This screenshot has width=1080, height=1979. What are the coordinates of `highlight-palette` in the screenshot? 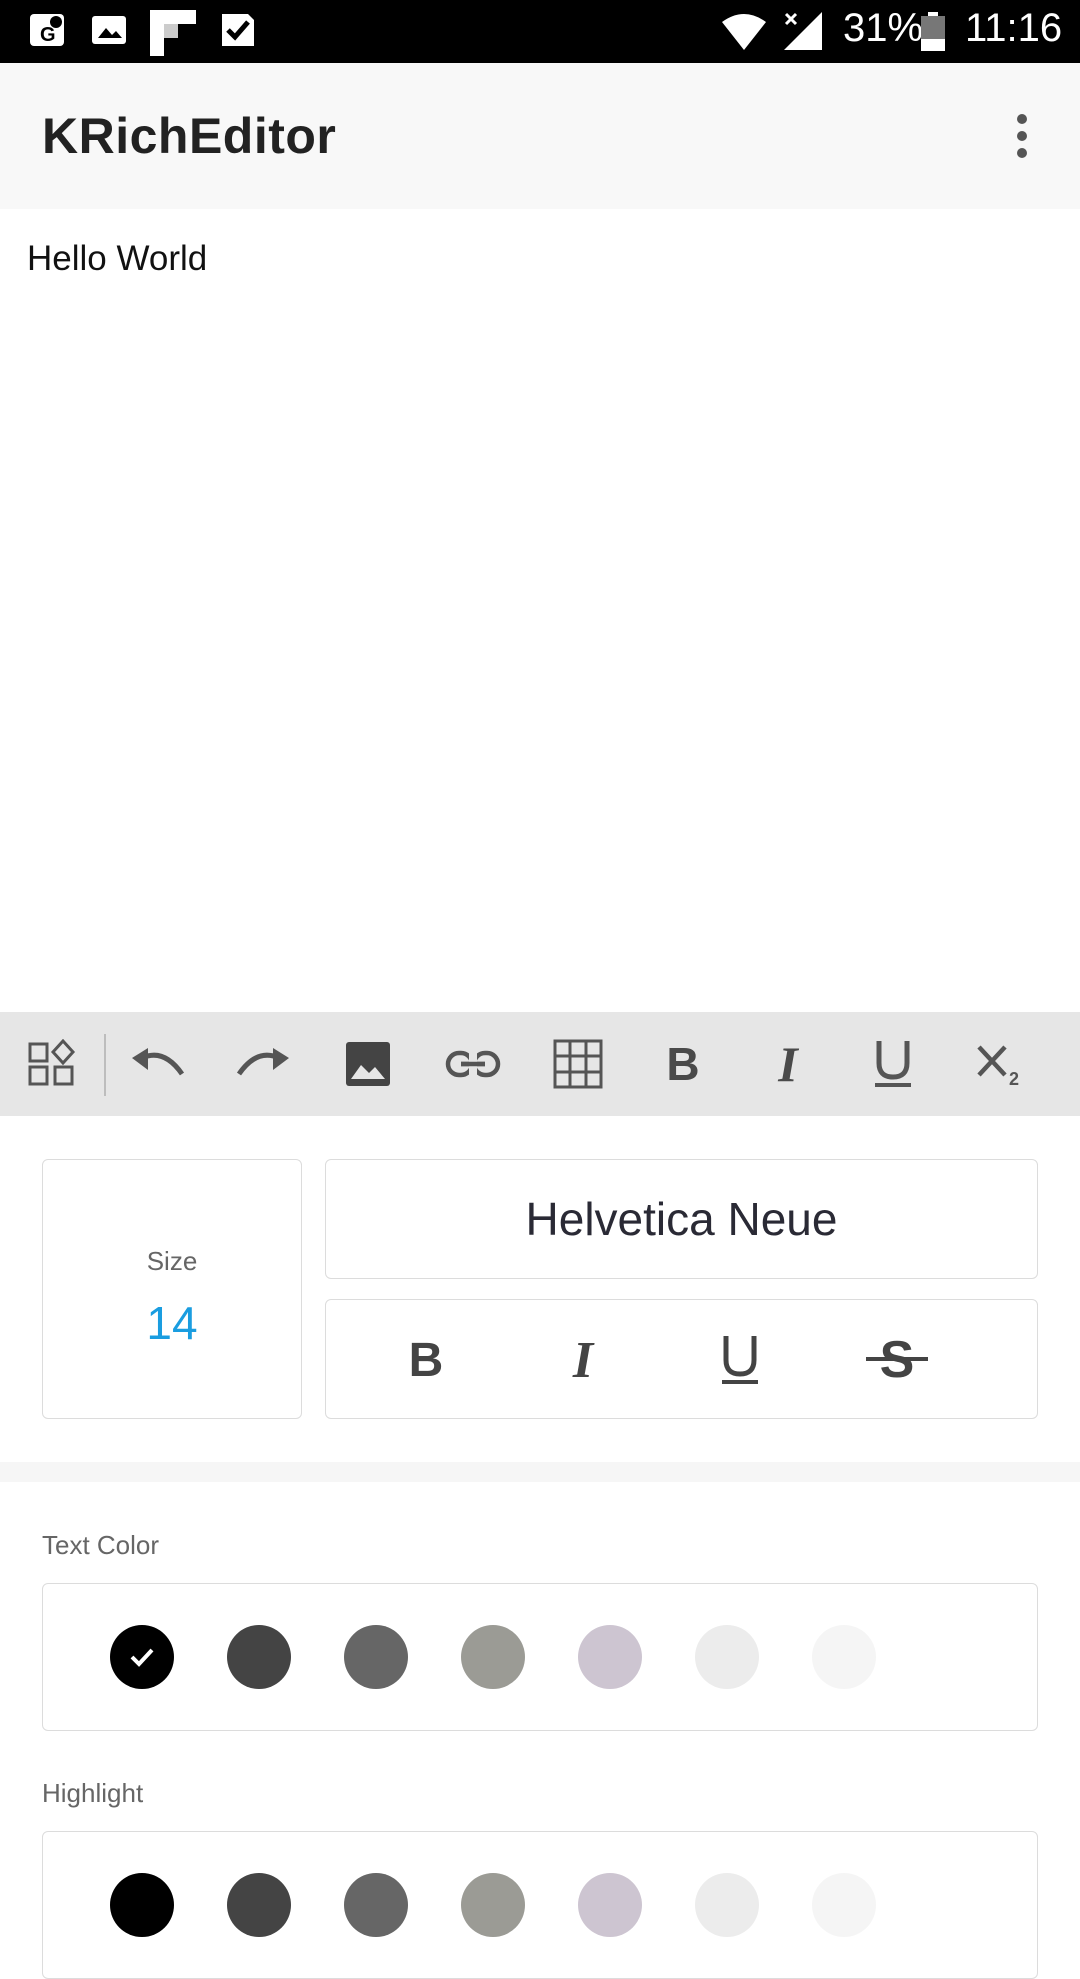 It's located at (540, 1905).